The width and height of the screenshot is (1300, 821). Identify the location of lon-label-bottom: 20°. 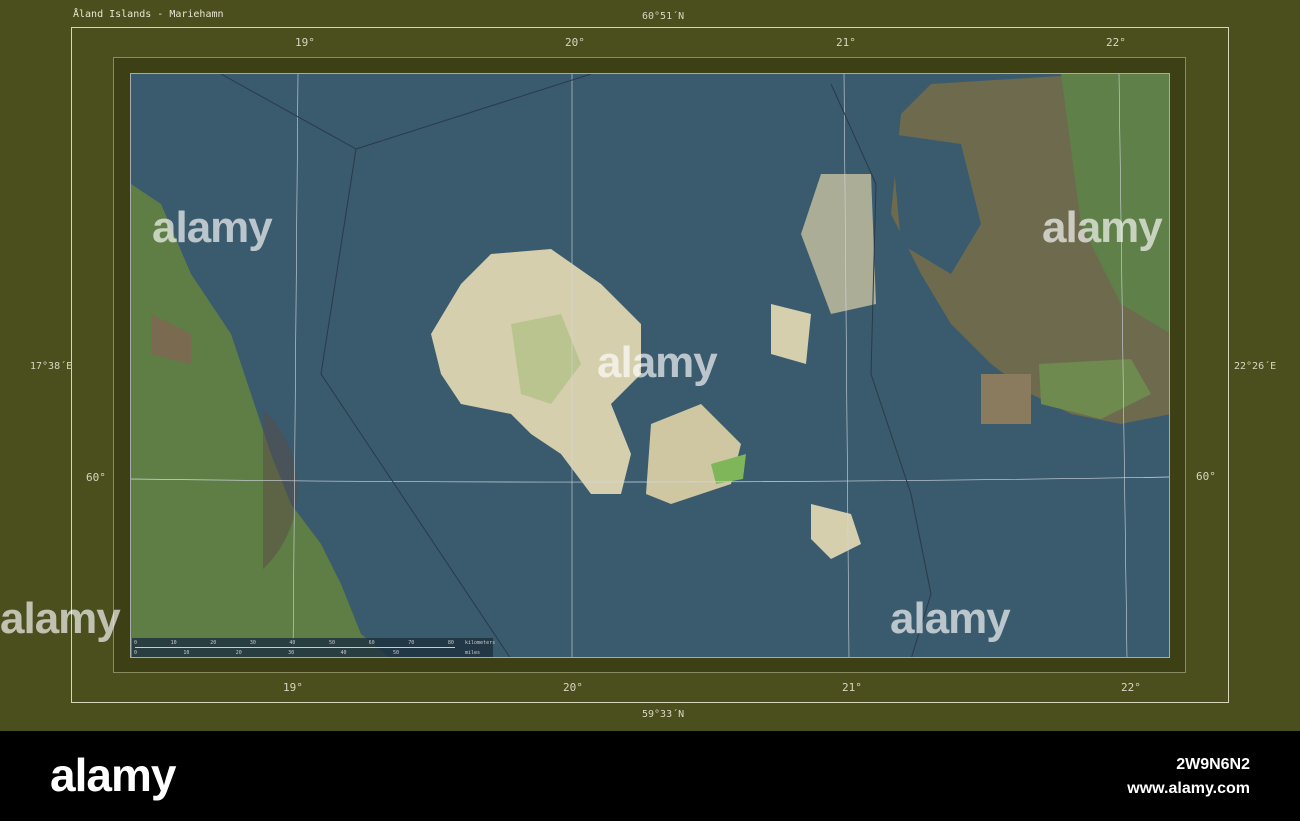
(573, 687).